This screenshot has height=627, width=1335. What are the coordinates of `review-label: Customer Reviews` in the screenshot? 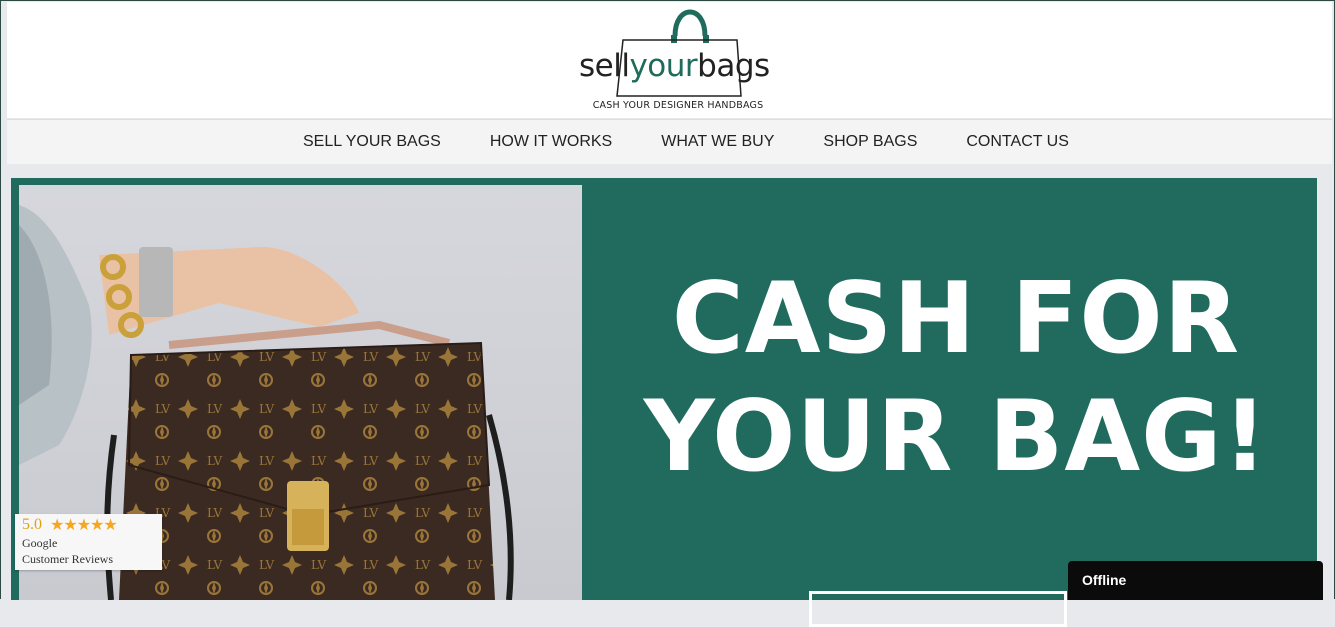 It's located at (67, 559).